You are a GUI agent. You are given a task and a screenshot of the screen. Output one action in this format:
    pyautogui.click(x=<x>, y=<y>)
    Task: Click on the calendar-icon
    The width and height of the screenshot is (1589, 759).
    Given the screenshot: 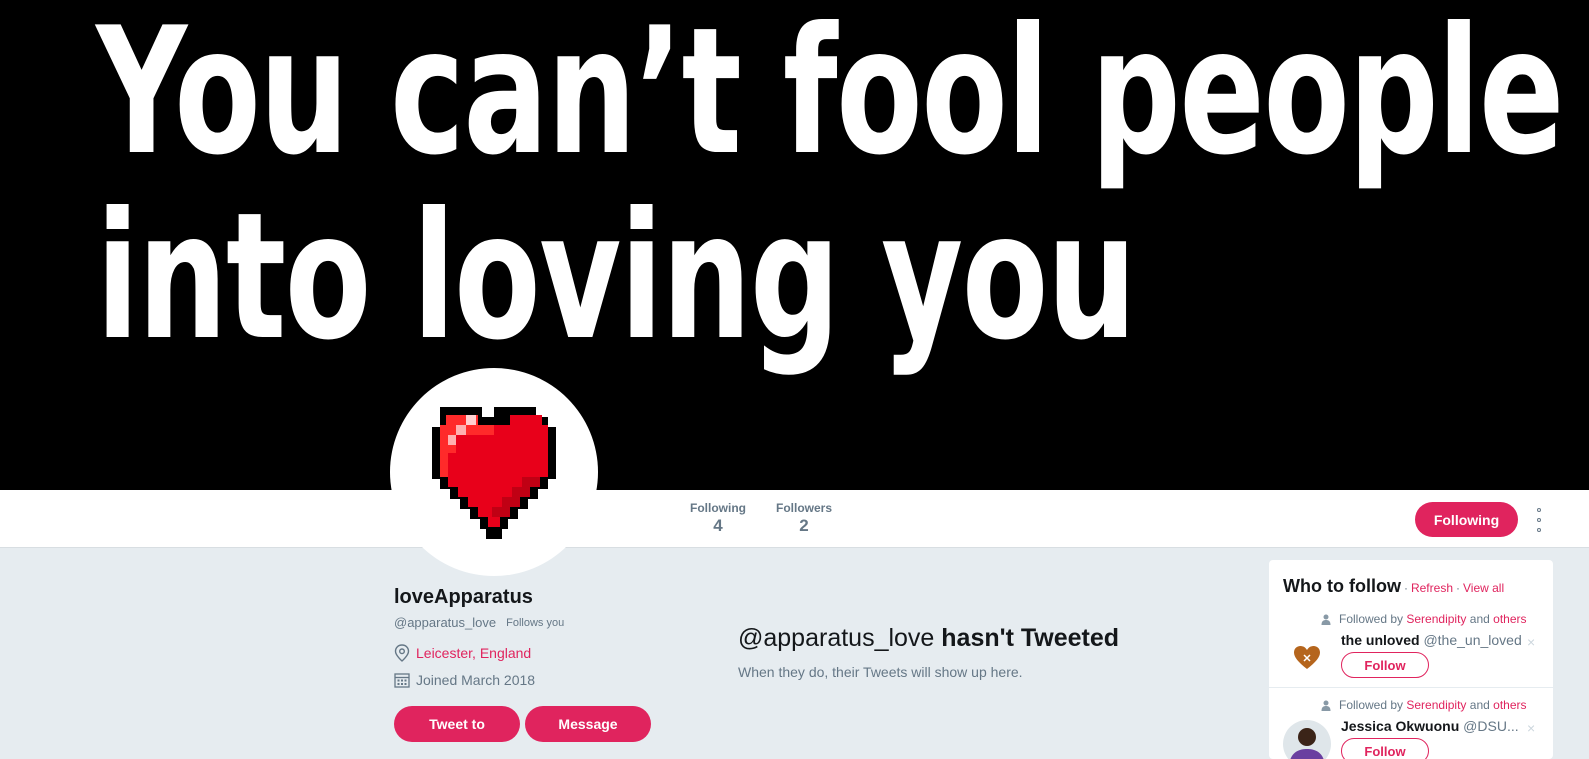 What is the action you would take?
    pyautogui.click(x=402, y=680)
    